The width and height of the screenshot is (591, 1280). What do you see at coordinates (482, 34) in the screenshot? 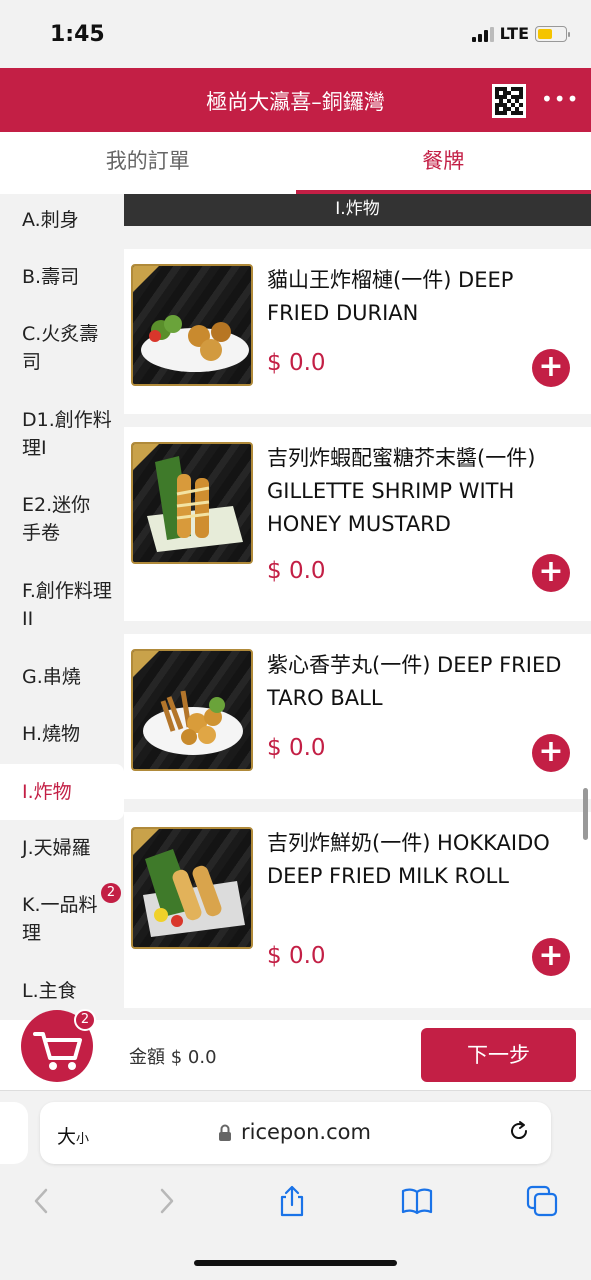
I see `signal-icon` at bounding box center [482, 34].